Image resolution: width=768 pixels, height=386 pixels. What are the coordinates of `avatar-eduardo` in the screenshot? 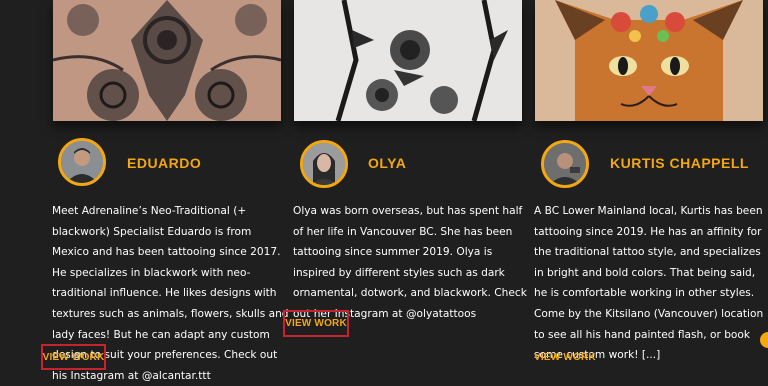 It's located at (82, 162).